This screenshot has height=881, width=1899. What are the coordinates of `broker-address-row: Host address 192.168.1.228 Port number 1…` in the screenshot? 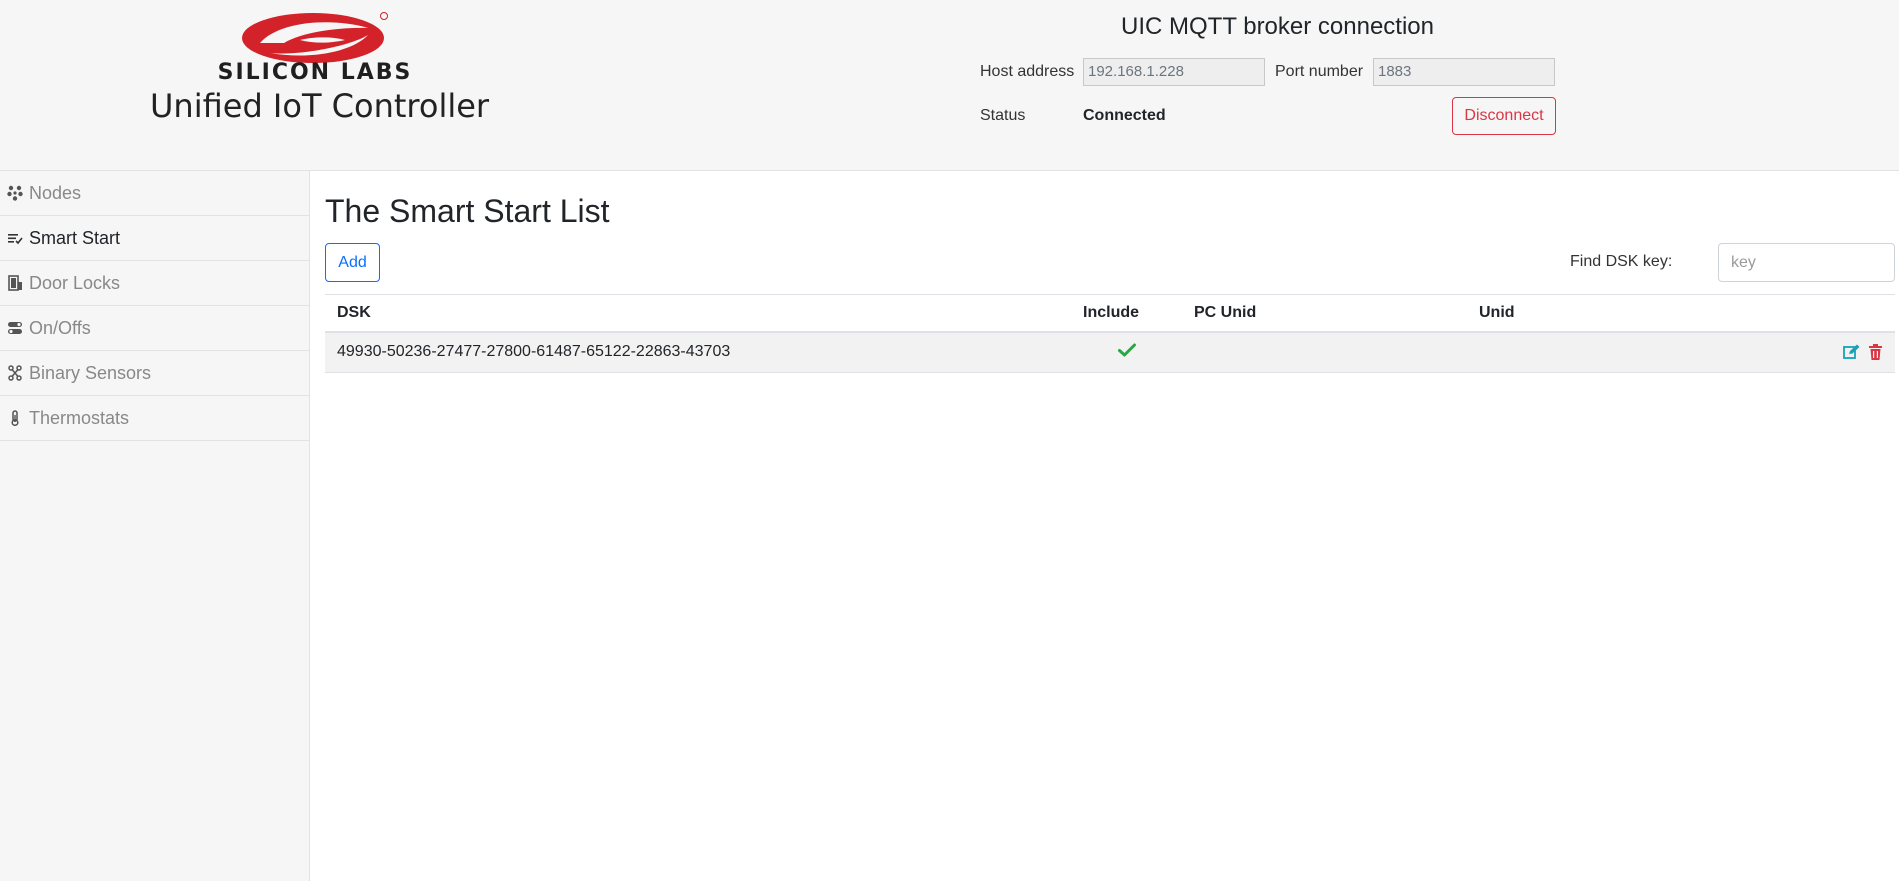 It's located at (1267, 72).